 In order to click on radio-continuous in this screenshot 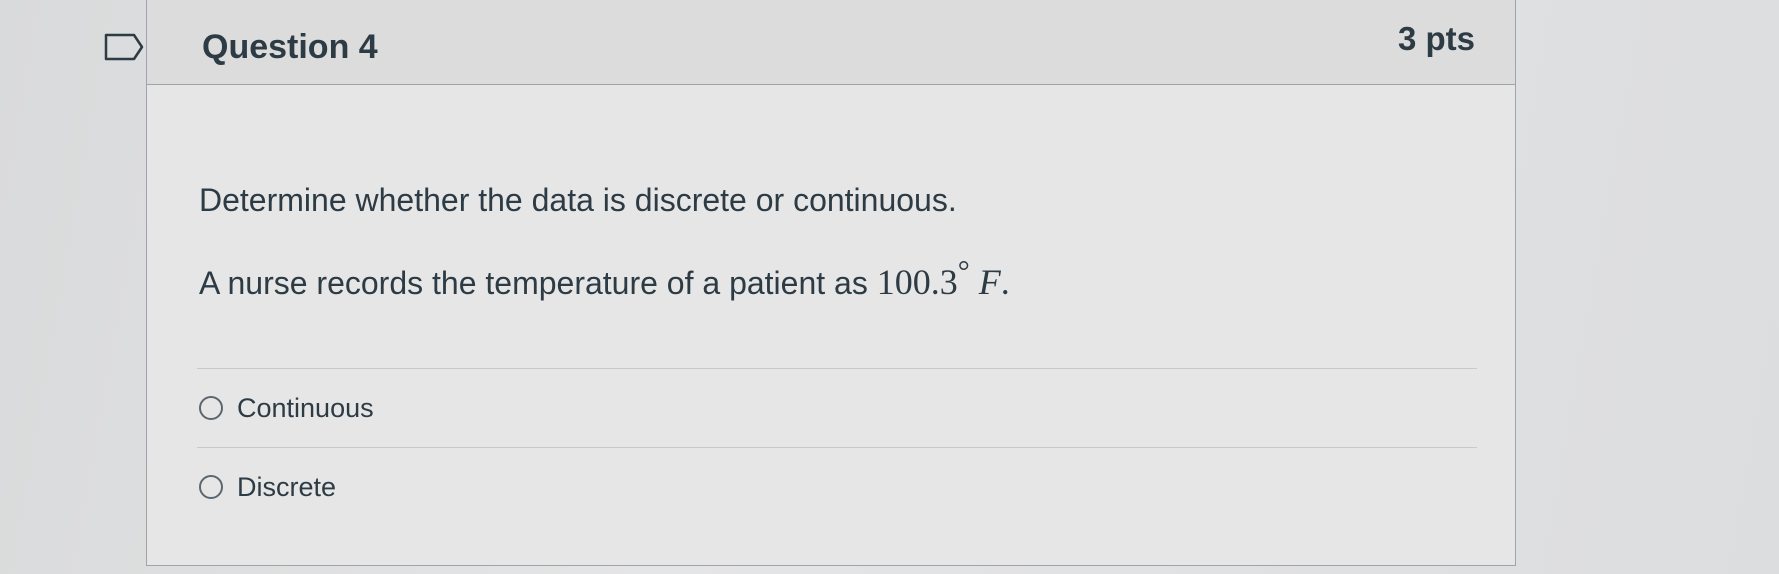, I will do `click(211, 408)`.